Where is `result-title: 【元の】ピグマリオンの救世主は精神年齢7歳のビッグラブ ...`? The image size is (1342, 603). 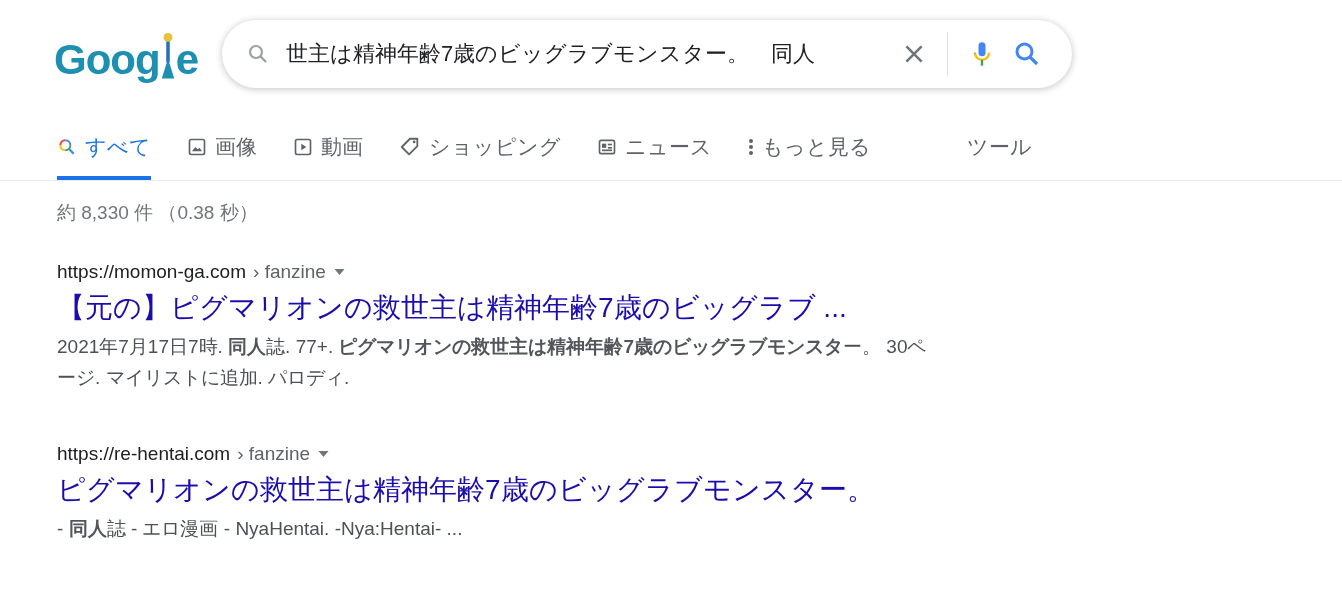
result-title: 【元の】ピグマリオンの救世主は精神年齢7歳のビッグラブ ... is located at coordinates (699, 308).